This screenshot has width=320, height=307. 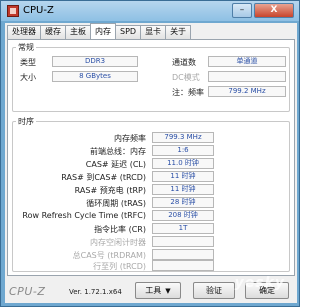 What do you see at coordinates (183, 176) in the screenshot?
I see `trcd-value: 11 时钟` at bounding box center [183, 176].